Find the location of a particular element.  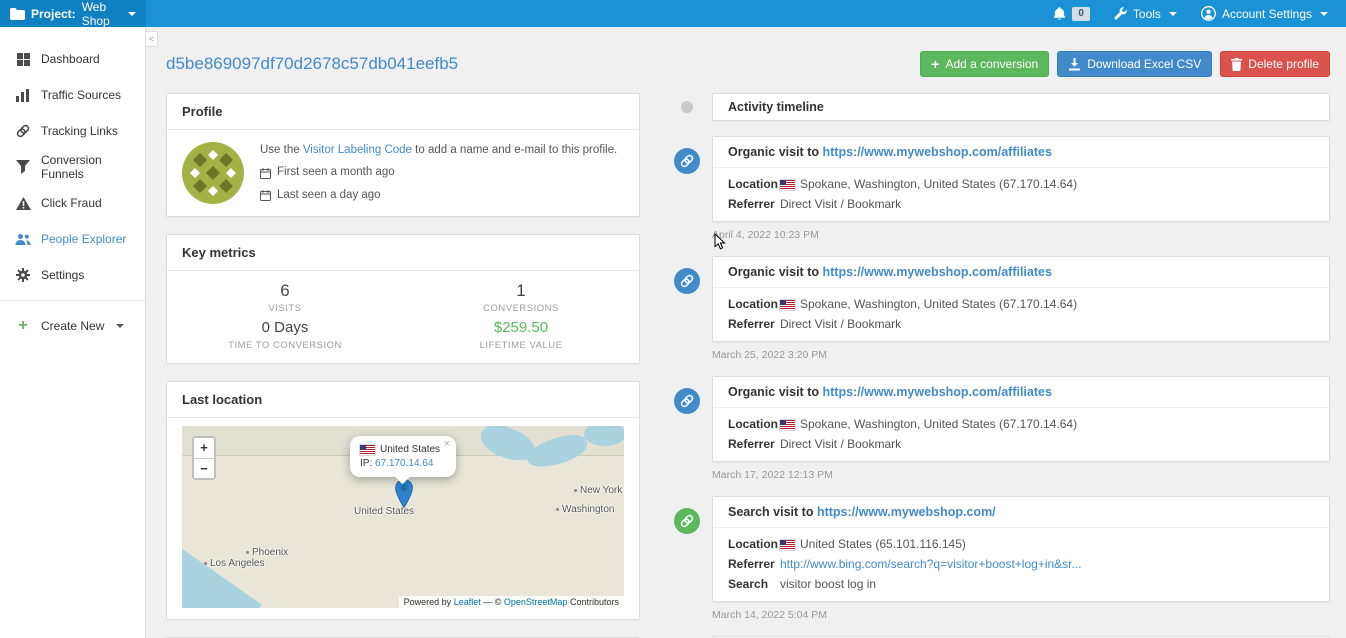

sidebar-item-tracking-links: Tracking Links is located at coordinates (72, 131).